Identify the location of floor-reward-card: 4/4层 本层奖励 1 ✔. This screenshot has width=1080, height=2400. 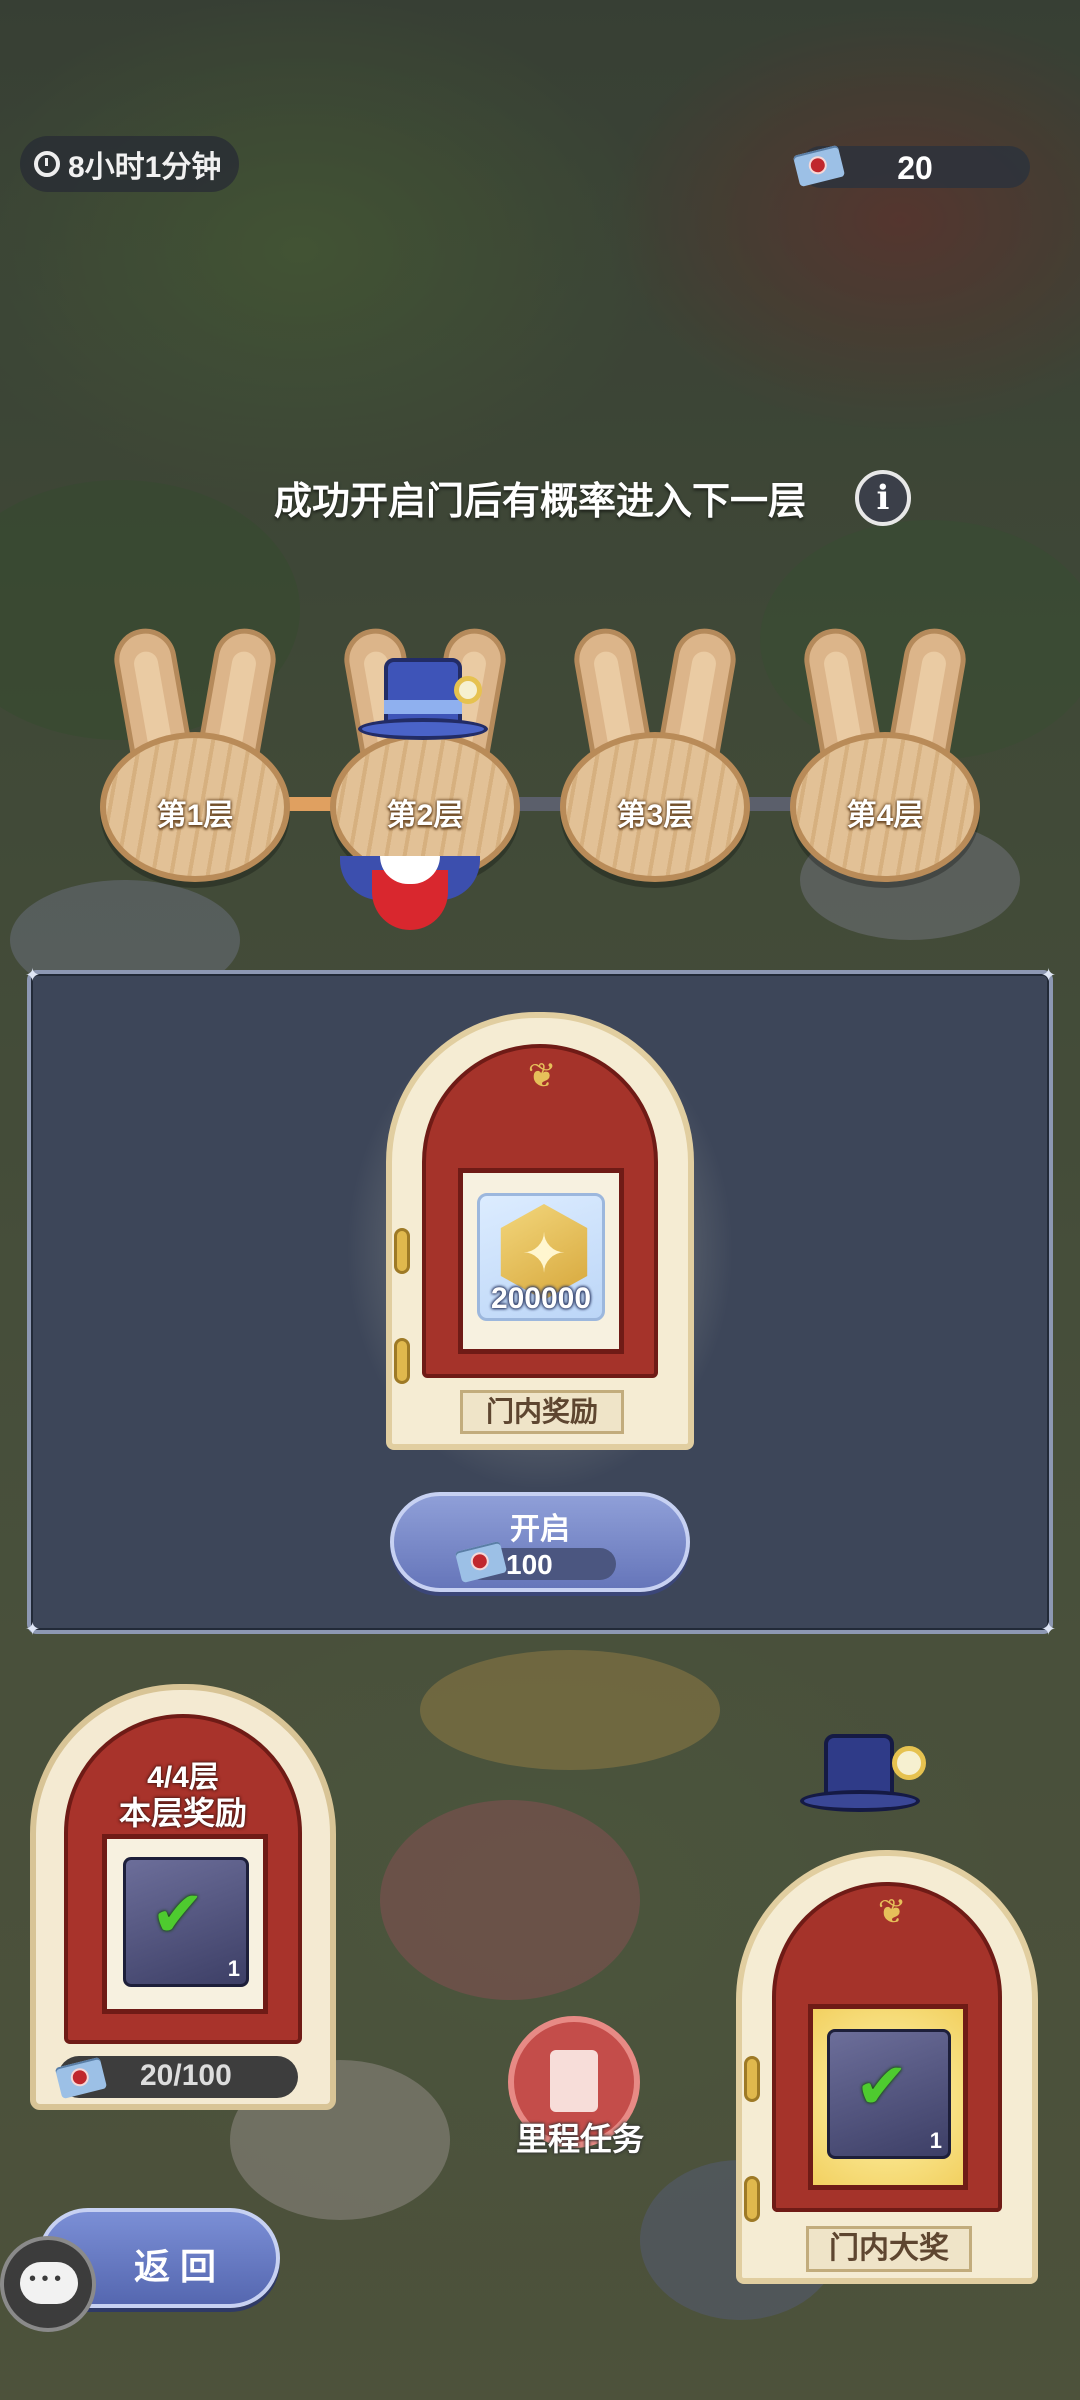
(183, 1897).